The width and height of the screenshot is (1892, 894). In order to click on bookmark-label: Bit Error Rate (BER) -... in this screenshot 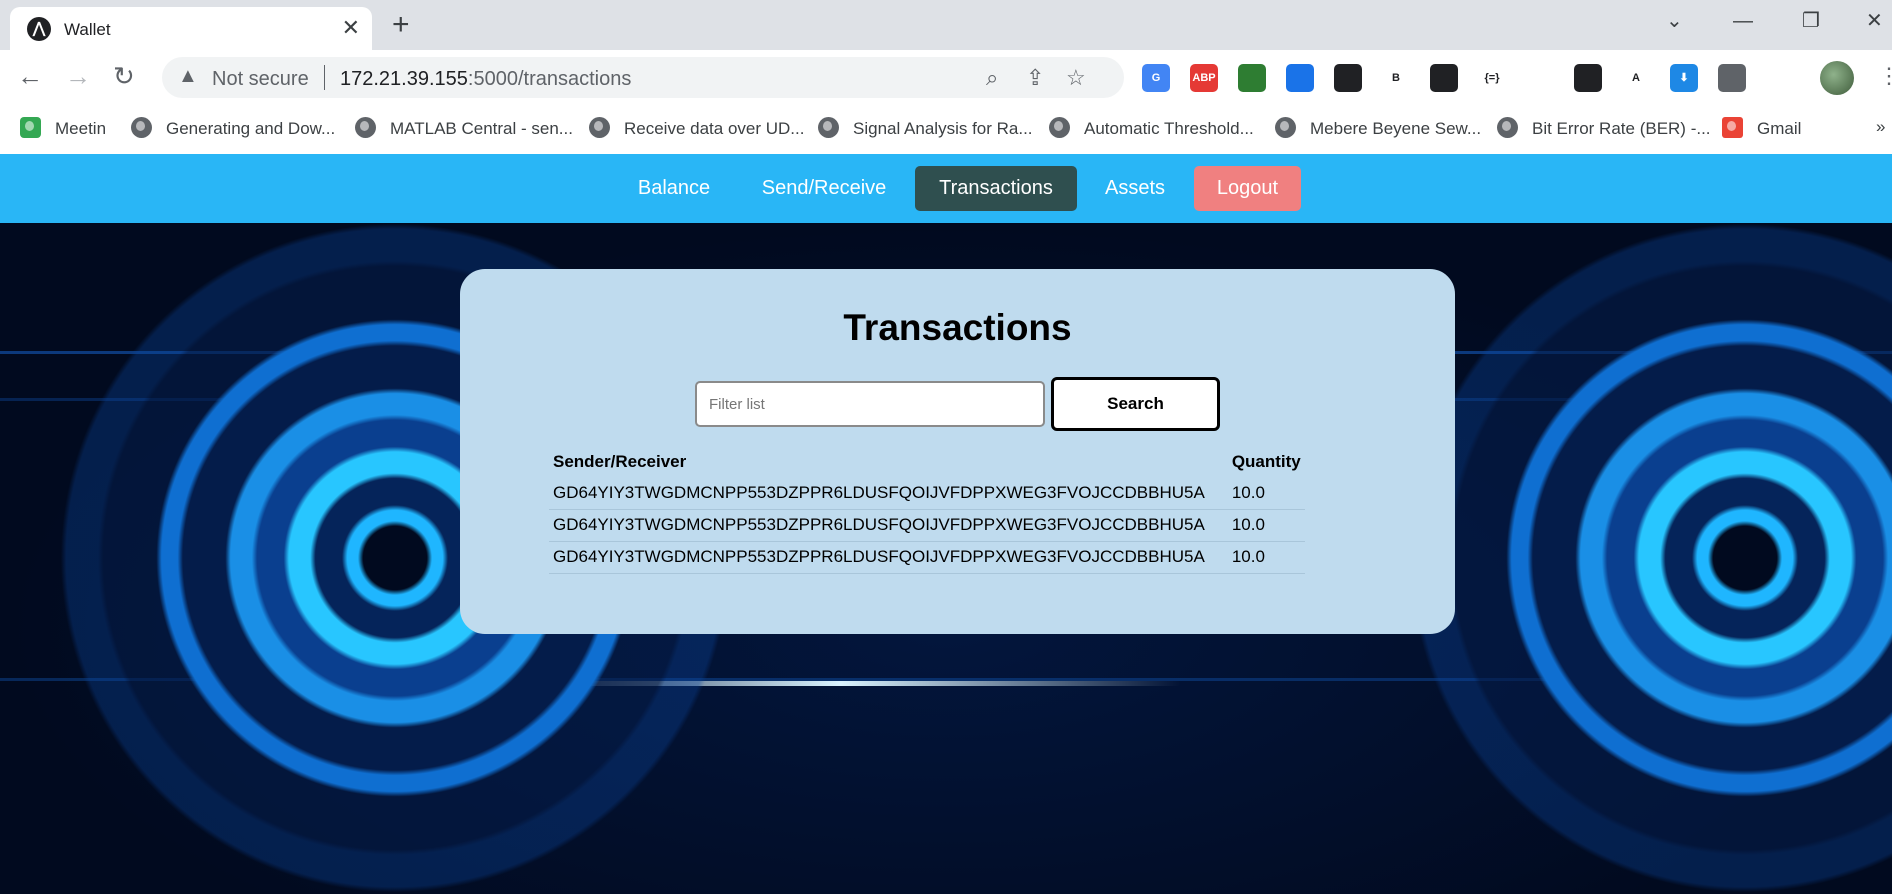, I will do `click(1621, 128)`.